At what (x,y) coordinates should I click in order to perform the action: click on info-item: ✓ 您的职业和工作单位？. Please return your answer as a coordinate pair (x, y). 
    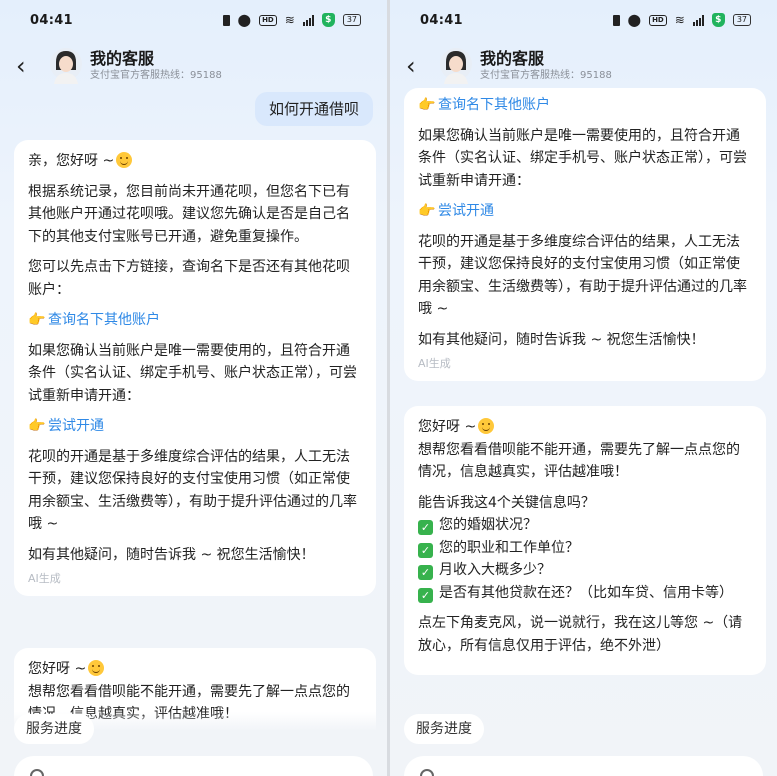
    Looking at the image, I should click on (585, 548).